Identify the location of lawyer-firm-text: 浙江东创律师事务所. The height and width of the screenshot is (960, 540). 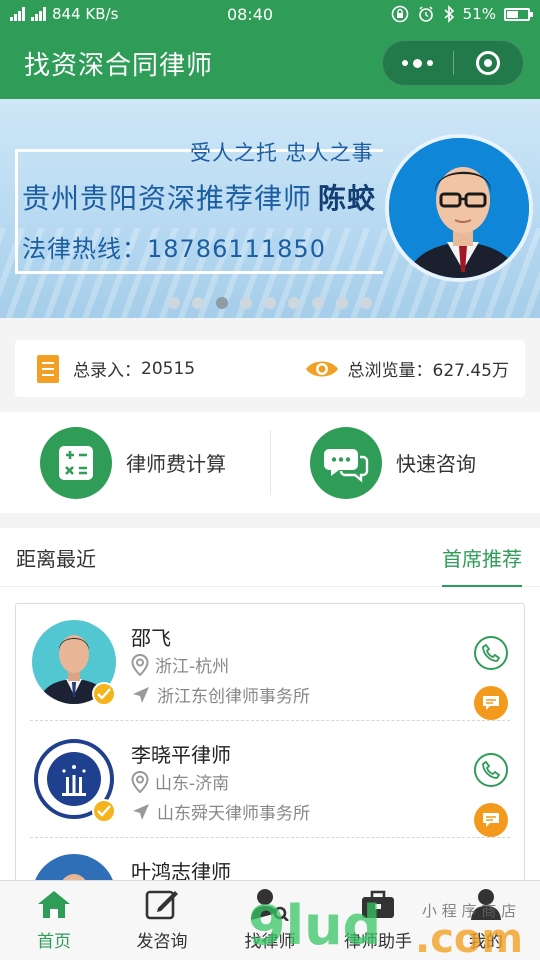
(233, 697).